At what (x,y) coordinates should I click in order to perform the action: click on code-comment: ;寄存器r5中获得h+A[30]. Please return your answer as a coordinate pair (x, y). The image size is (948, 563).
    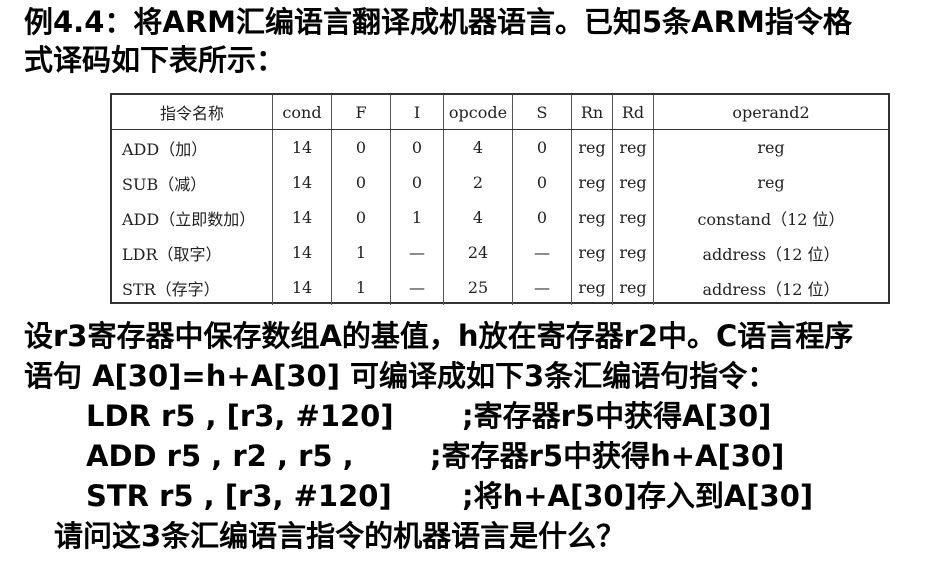
    Looking at the image, I should click on (607, 456).